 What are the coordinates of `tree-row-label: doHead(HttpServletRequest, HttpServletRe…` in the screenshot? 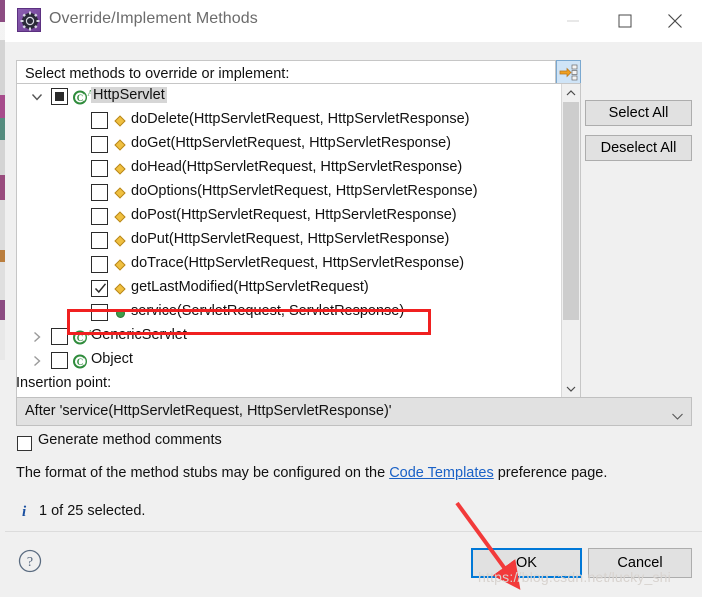 It's located at (297, 167).